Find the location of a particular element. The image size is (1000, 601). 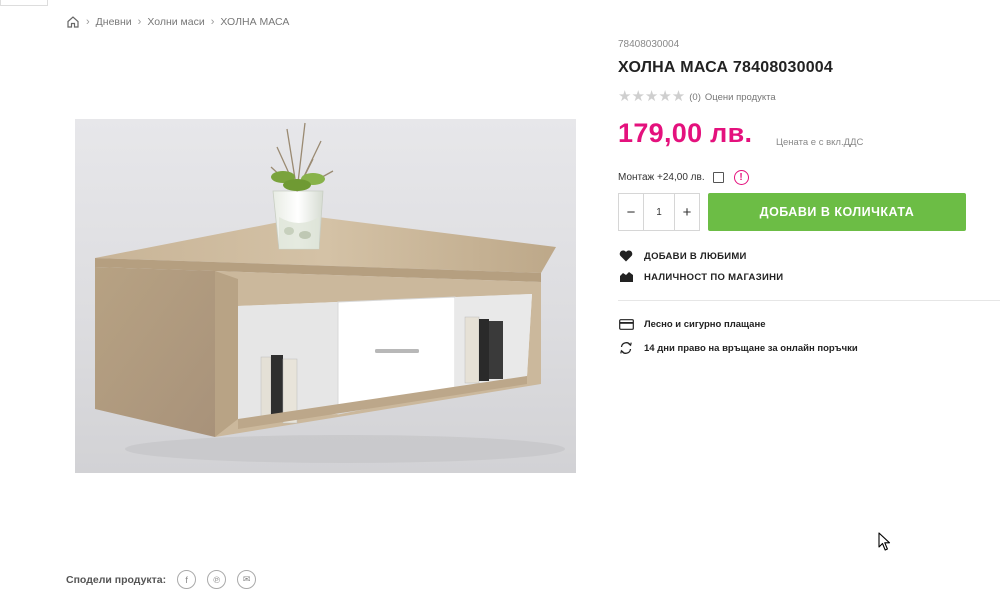

rating-count: (0) is located at coordinates (695, 97).